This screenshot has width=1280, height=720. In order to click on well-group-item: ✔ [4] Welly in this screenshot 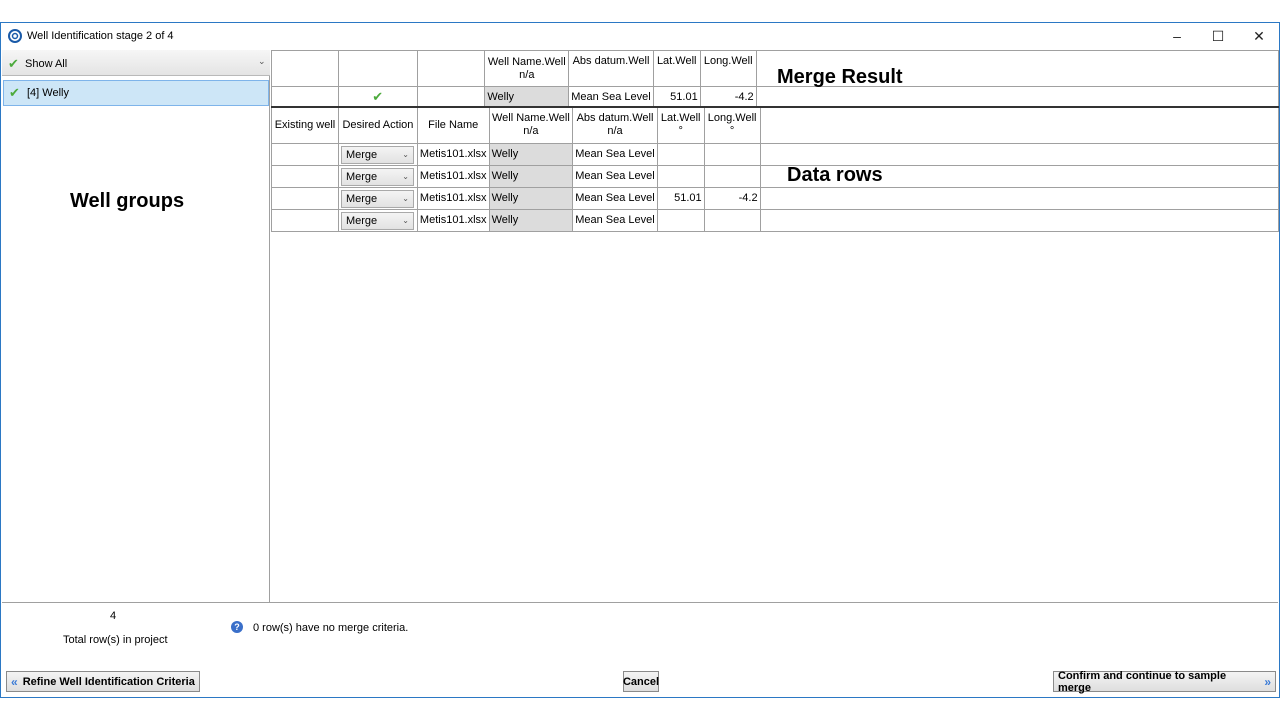, I will do `click(136, 93)`.